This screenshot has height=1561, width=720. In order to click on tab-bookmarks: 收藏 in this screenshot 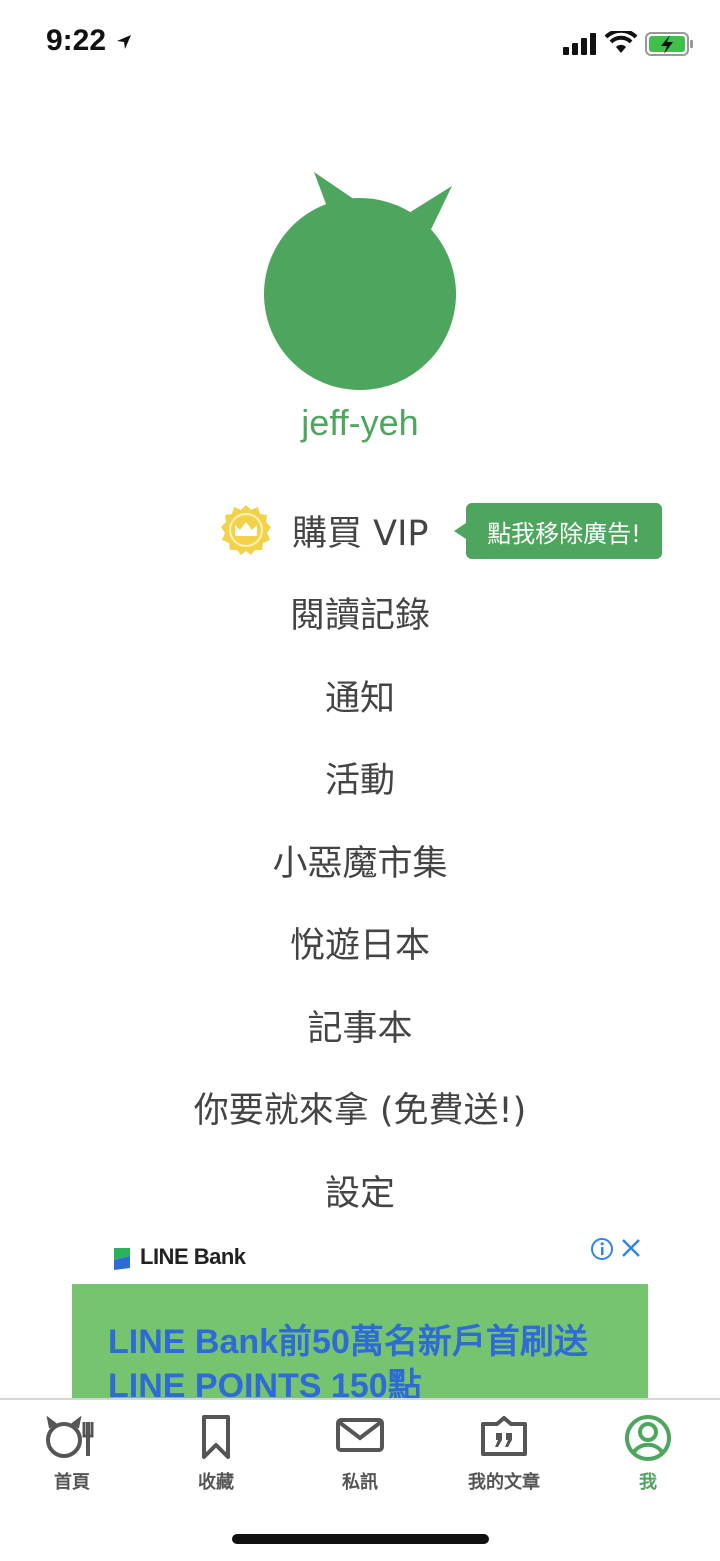, I will do `click(216, 1455)`.